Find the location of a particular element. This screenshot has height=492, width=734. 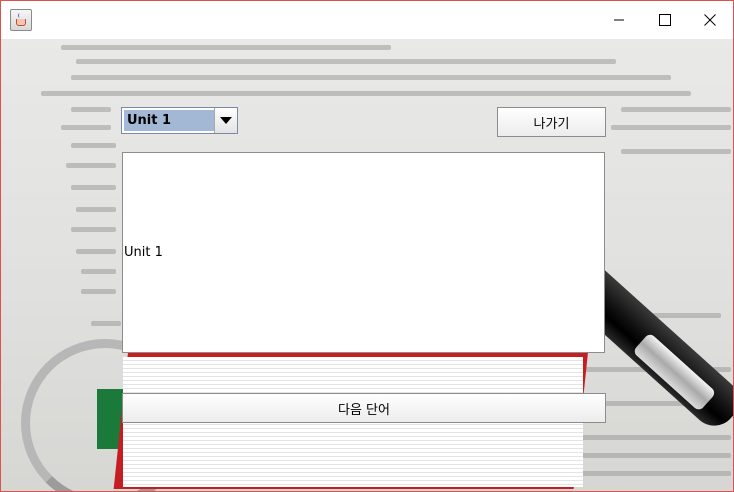

minimize-button is located at coordinates (619, 20).